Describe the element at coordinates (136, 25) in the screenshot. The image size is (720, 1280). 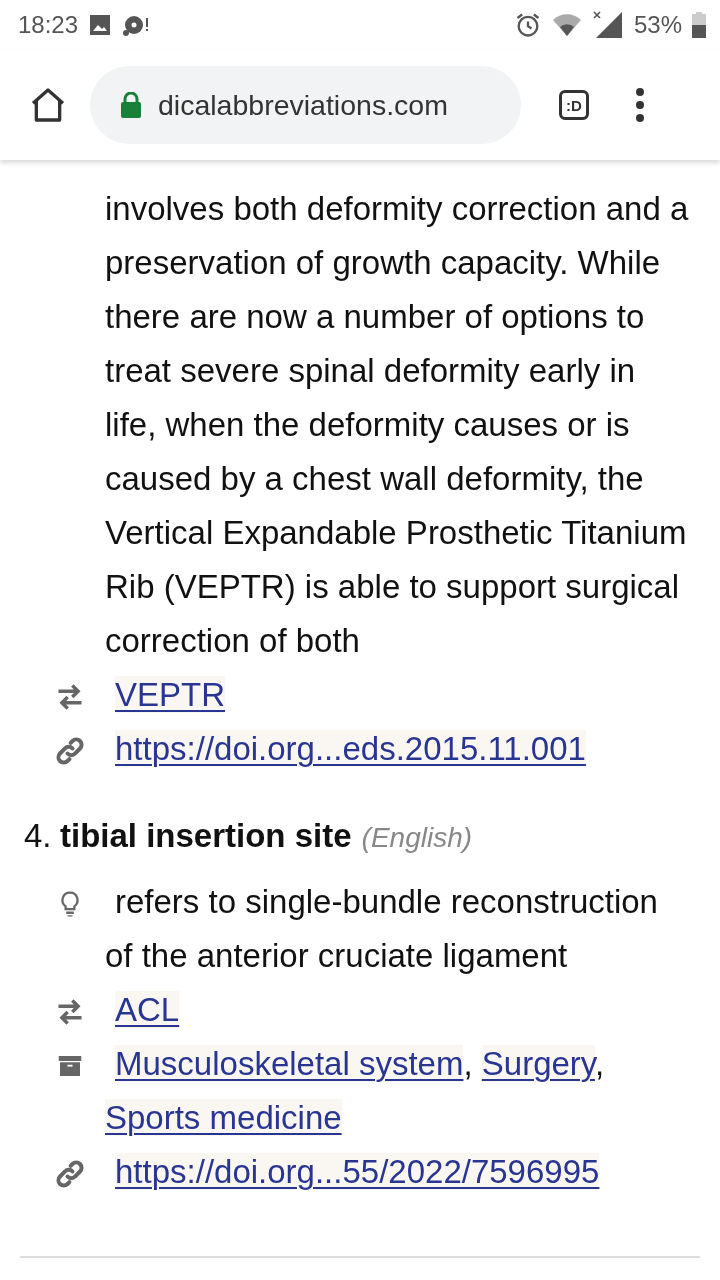
I see `disc-alert-icon` at that location.